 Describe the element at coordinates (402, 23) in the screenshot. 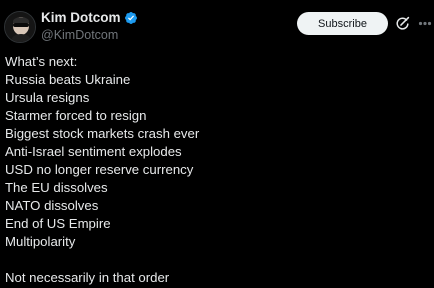

I see `grok-icon` at that location.